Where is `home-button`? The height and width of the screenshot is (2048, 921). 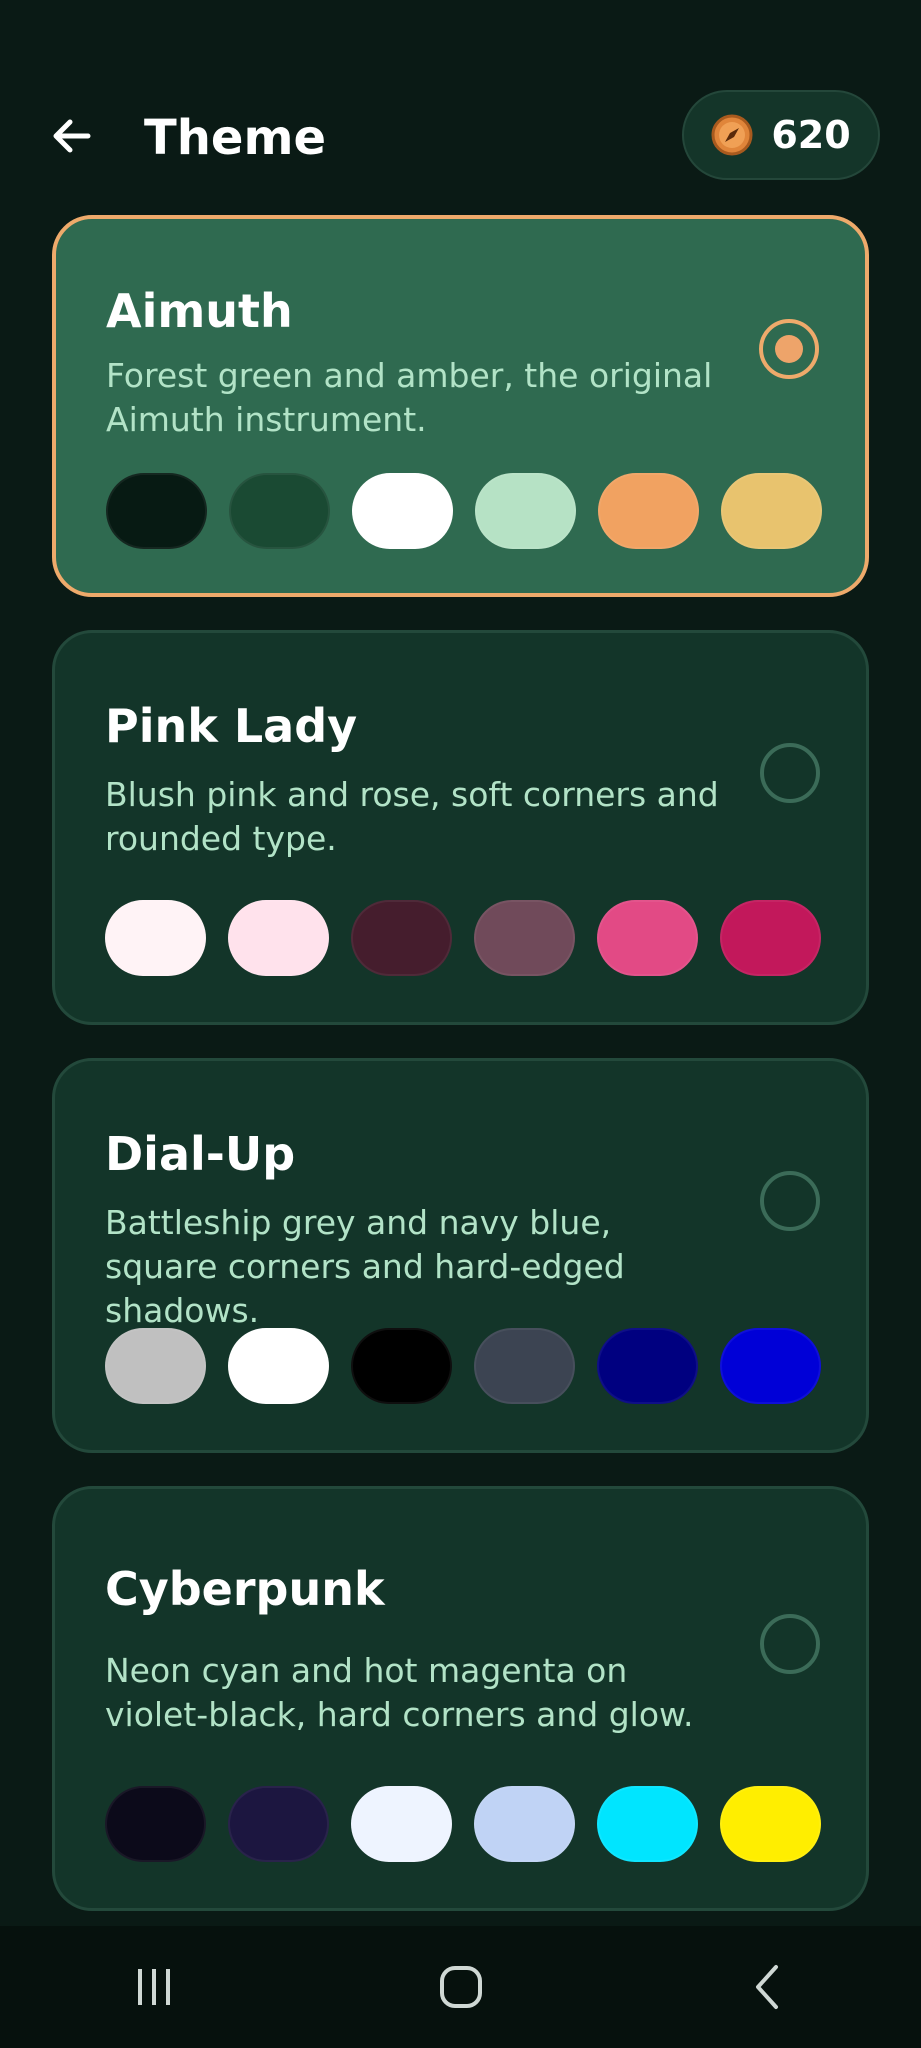 home-button is located at coordinates (461, 1987).